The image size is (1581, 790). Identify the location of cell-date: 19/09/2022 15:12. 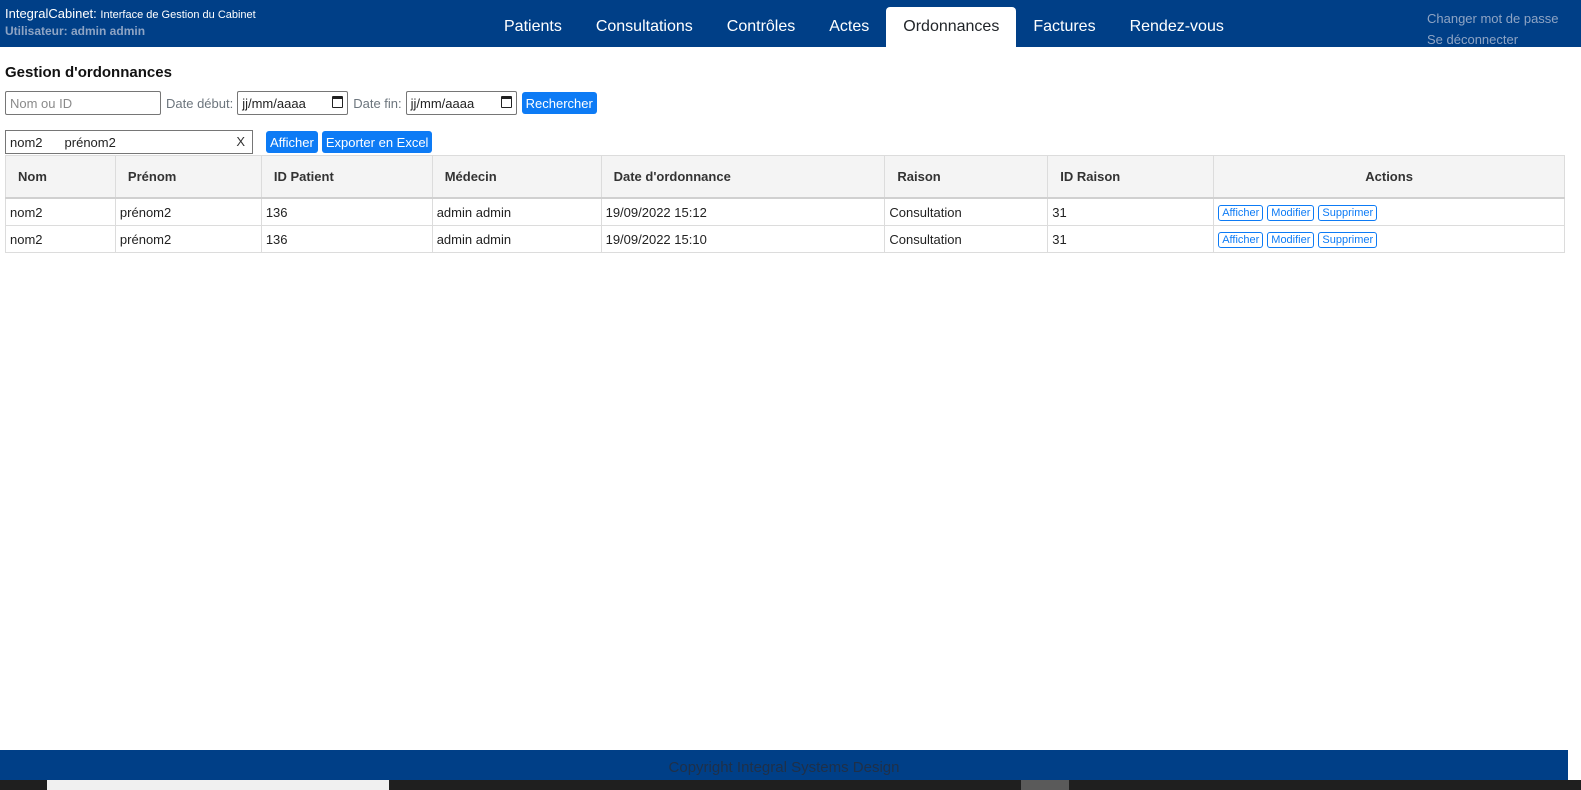
(743, 211).